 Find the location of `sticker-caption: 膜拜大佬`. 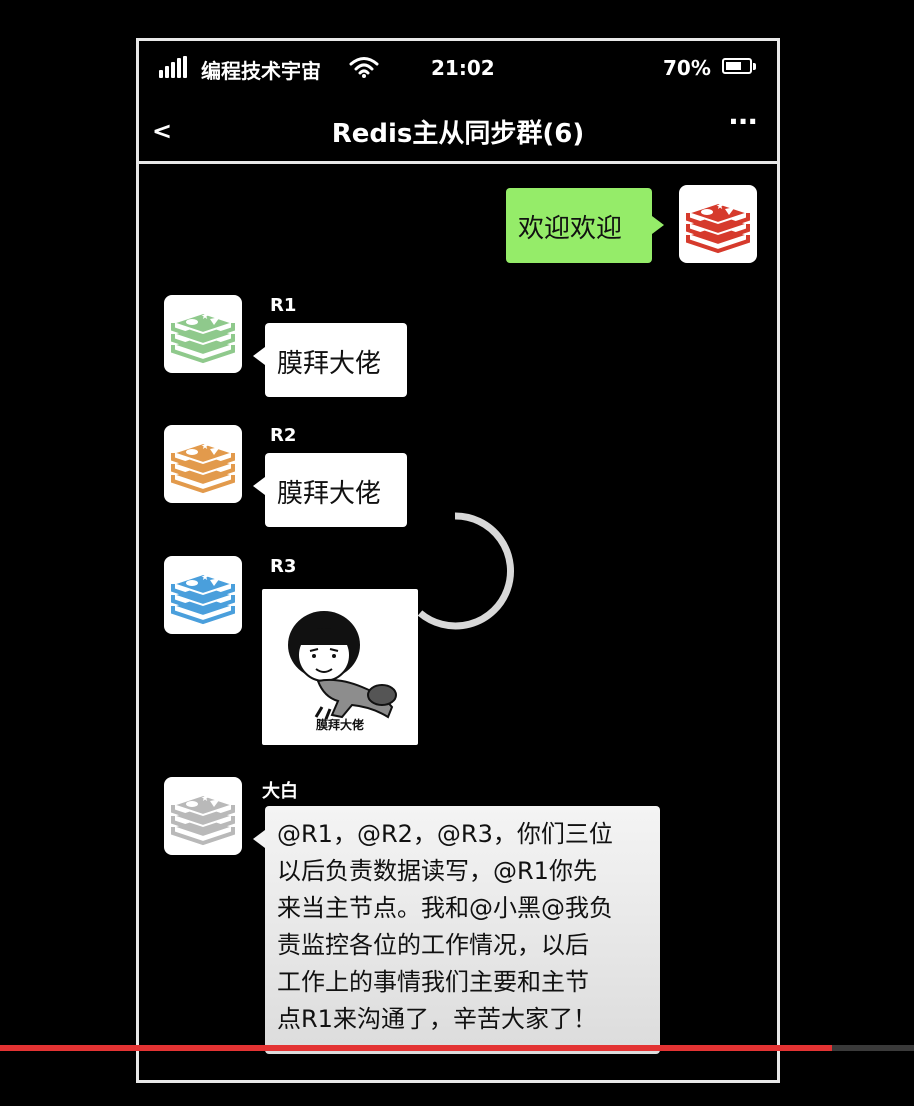

sticker-caption: 膜拜大佬 is located at coordinates (339, 725).